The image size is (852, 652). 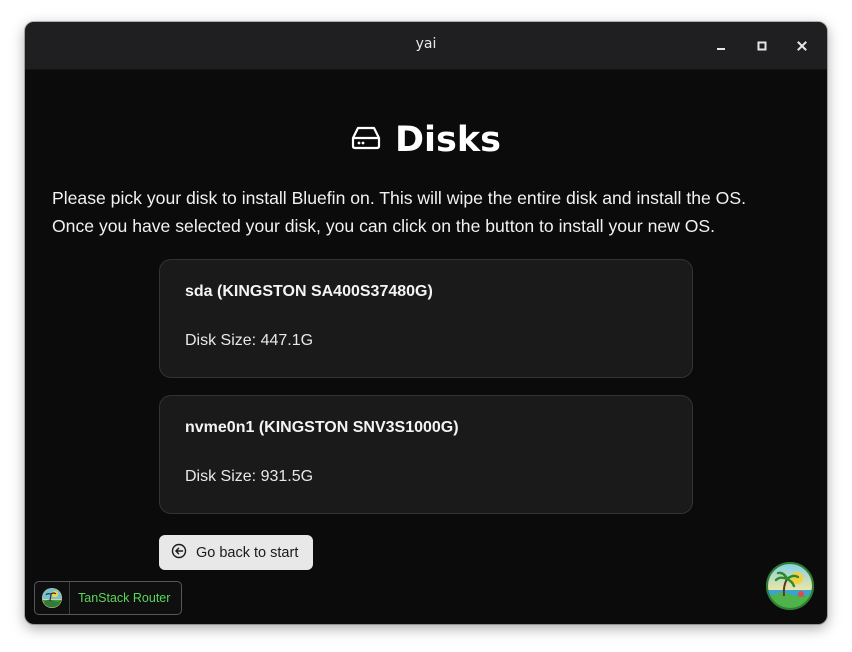 What do you see at coordinates (790, 586) in the screenshot?
I see `tropical-island-logo-icon` at bounding box center [790, 586].